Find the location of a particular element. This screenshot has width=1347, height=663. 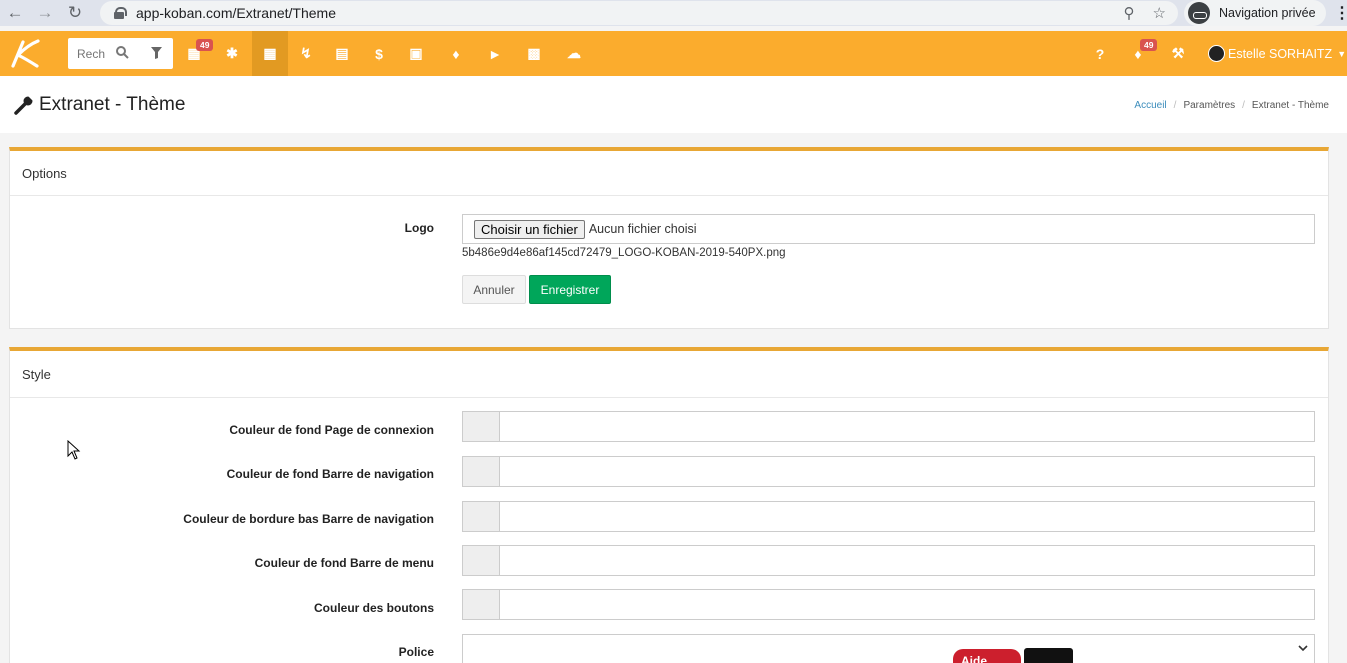

breadcrumb-settings: Paramètres is located at coordinates (1209, 105).